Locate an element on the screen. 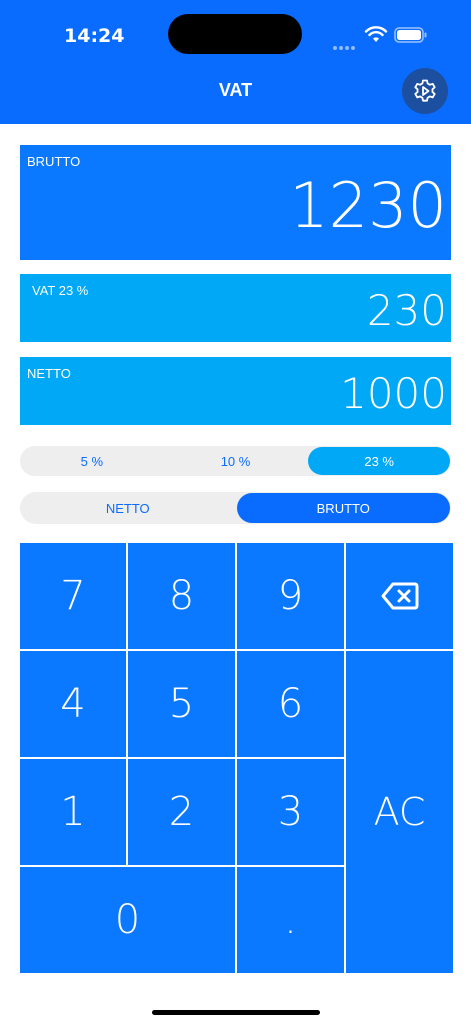 This screenshot has height=1024, width=471. settings-button is located at coordinates (425, 91).